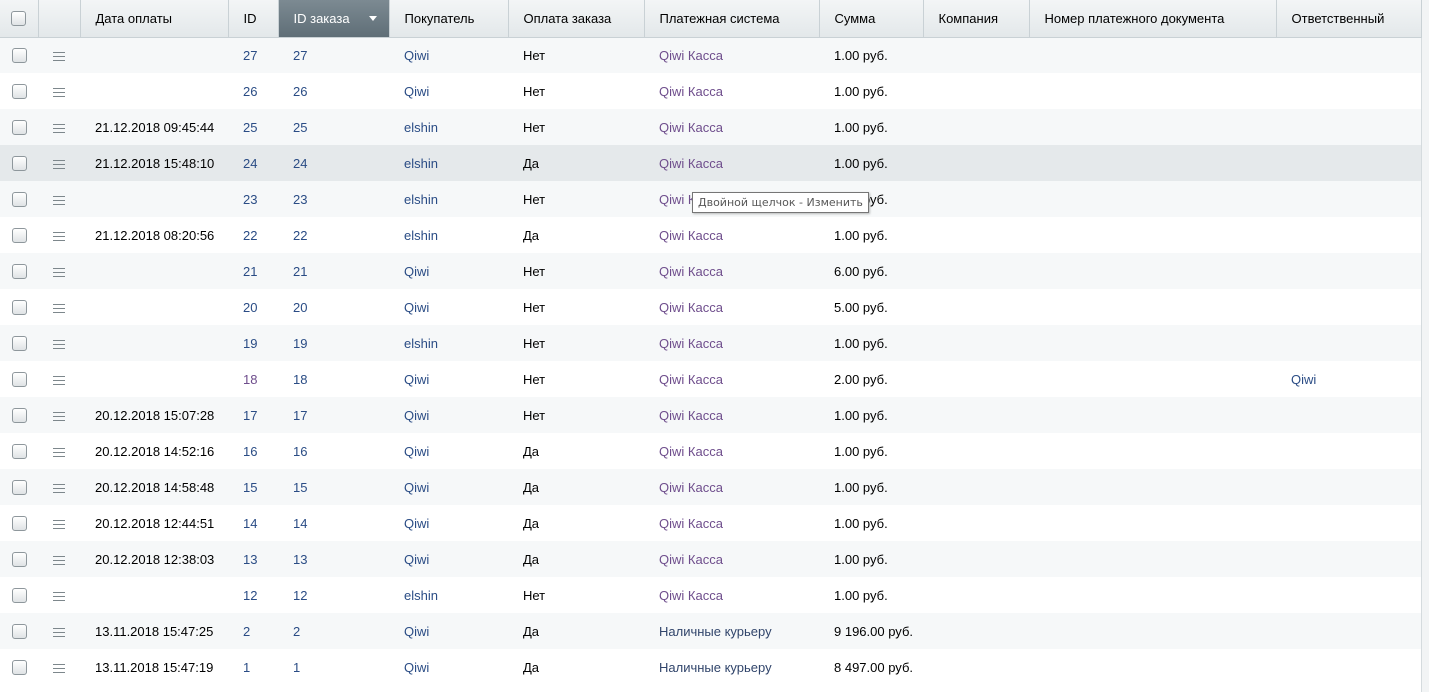 The image size is (1429, 692). What do you see at coordinates (250, 307) in the screenshot?
I see `cell-link-id: 20` at bounding box center [250, 307].